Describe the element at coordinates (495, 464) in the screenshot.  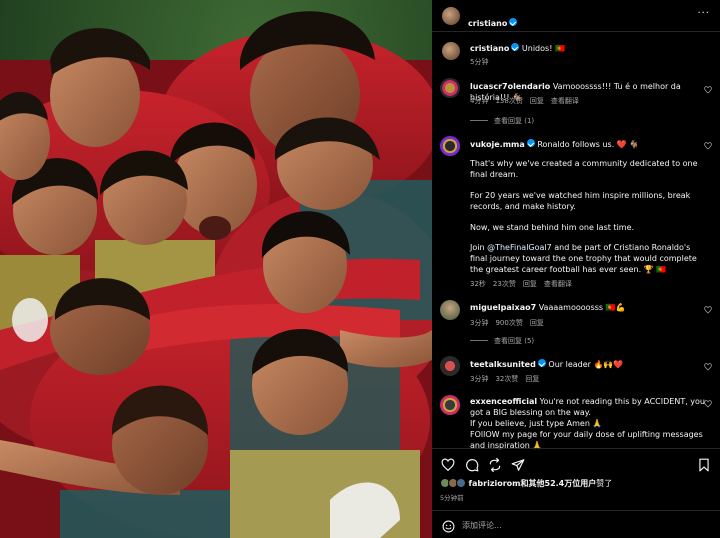
I see `share-icon` at that location.